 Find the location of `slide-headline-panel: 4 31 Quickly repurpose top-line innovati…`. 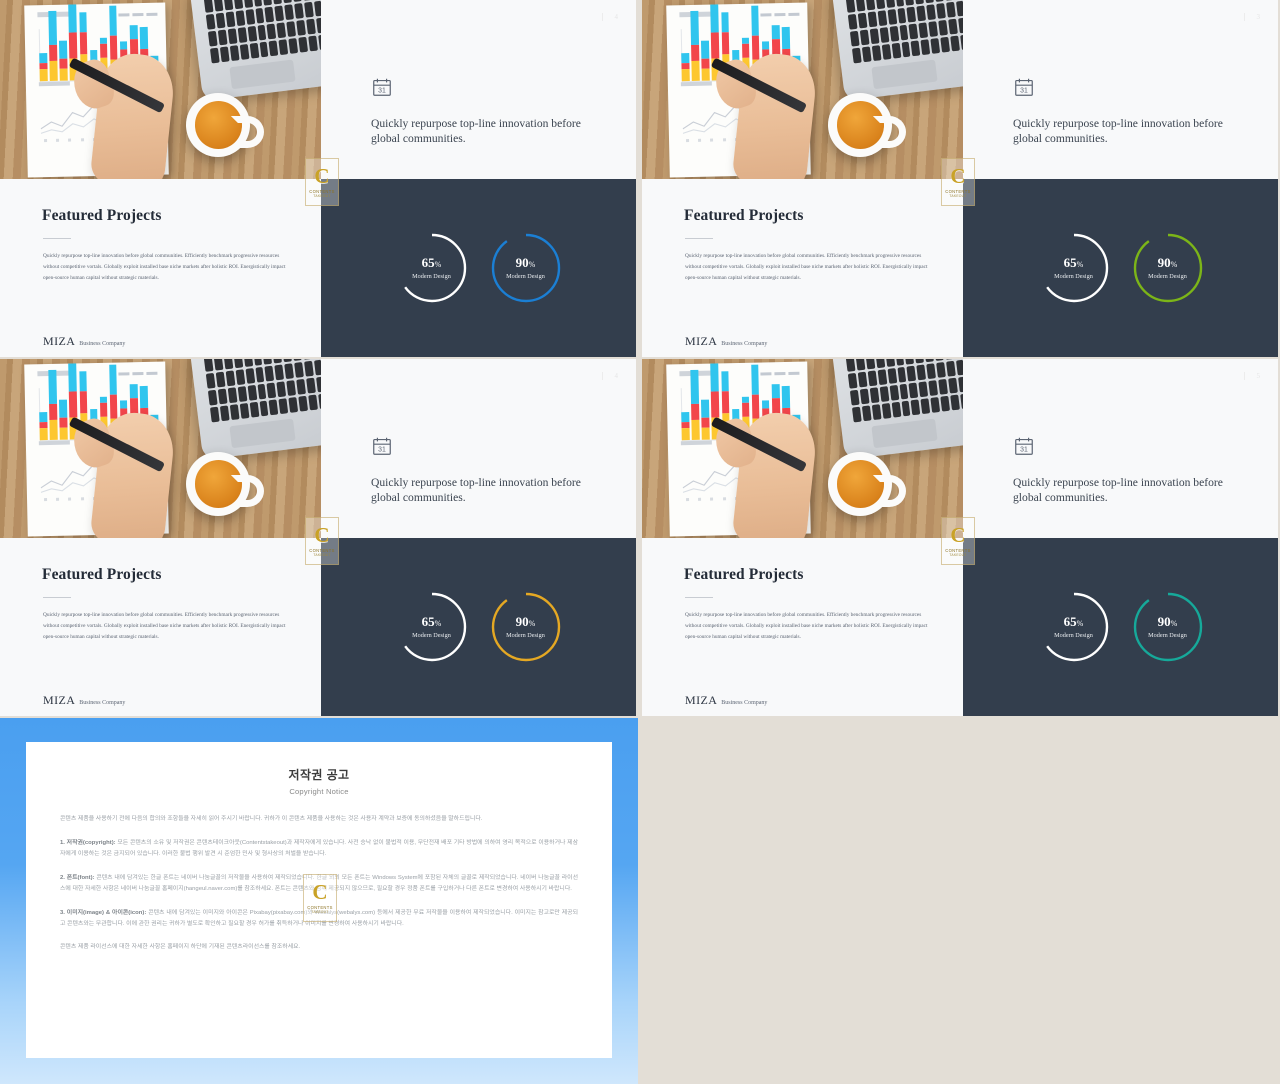

slide-headline-panel: 4 31 Quickly repurpose top-line innovati… is located at coordinates (478, 448).